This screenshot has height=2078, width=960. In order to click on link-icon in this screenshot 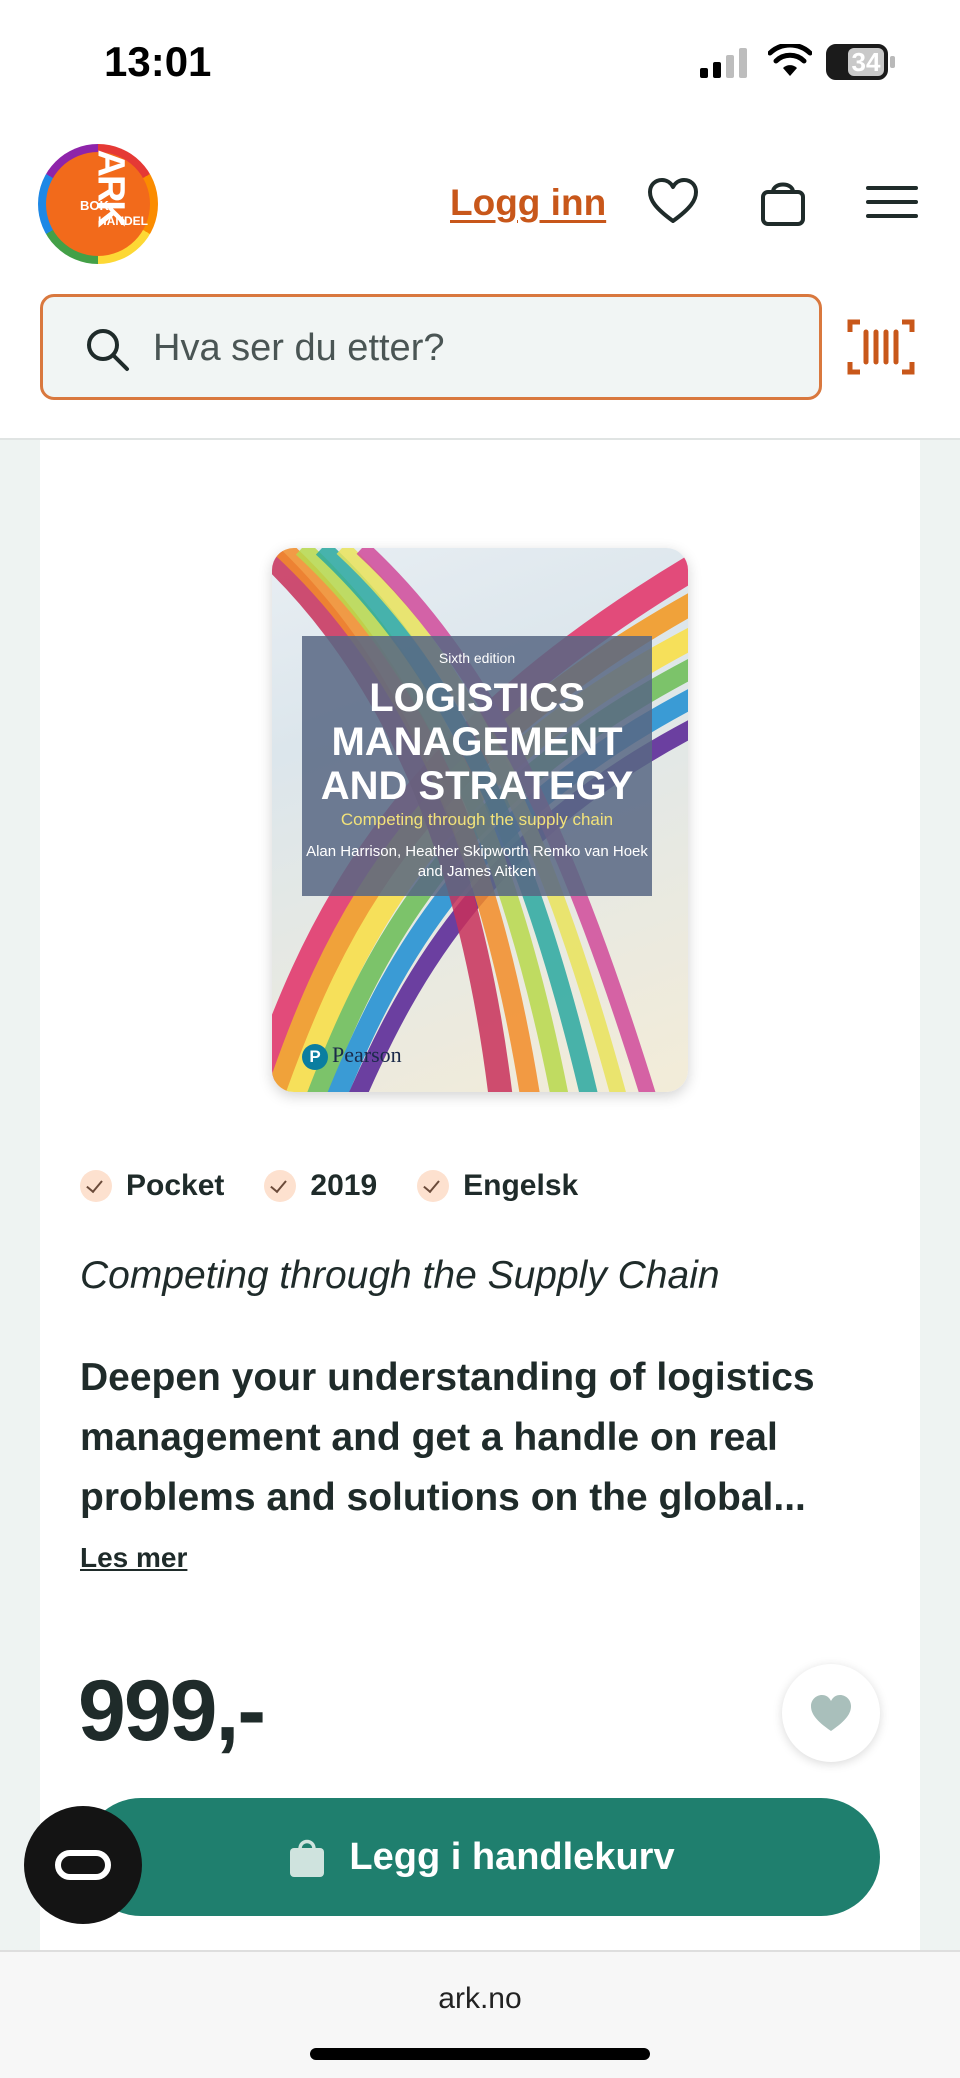, I will do `click(83, 1865)`.